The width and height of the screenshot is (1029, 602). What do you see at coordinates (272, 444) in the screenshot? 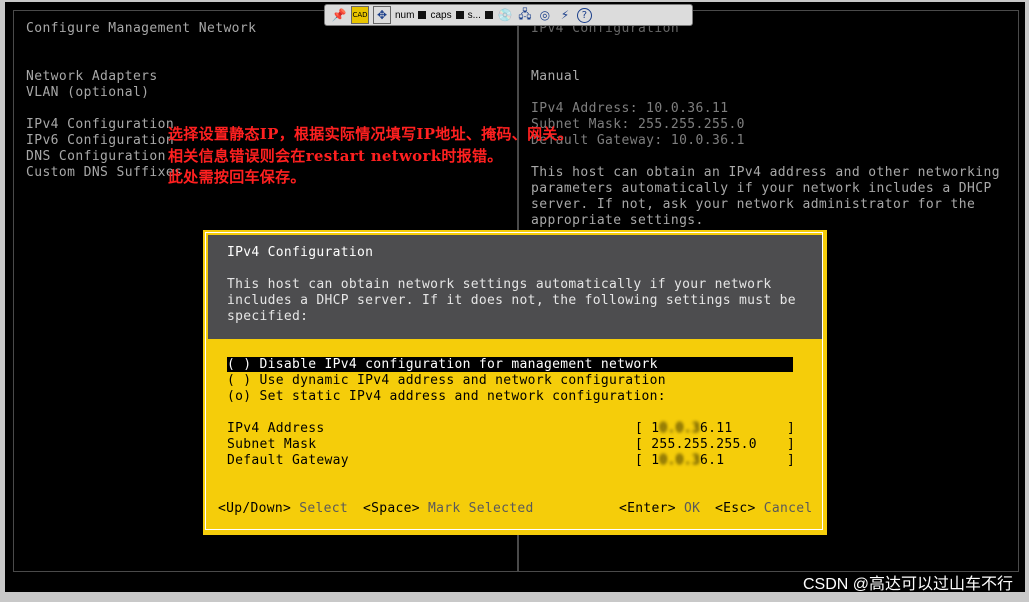
I see `subnet-mask-label: Subnet Mask` at bounding box center [272, 444].